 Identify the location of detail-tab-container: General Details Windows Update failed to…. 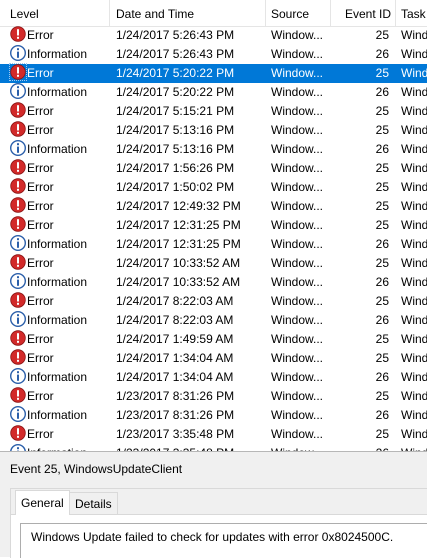
(218, 523).